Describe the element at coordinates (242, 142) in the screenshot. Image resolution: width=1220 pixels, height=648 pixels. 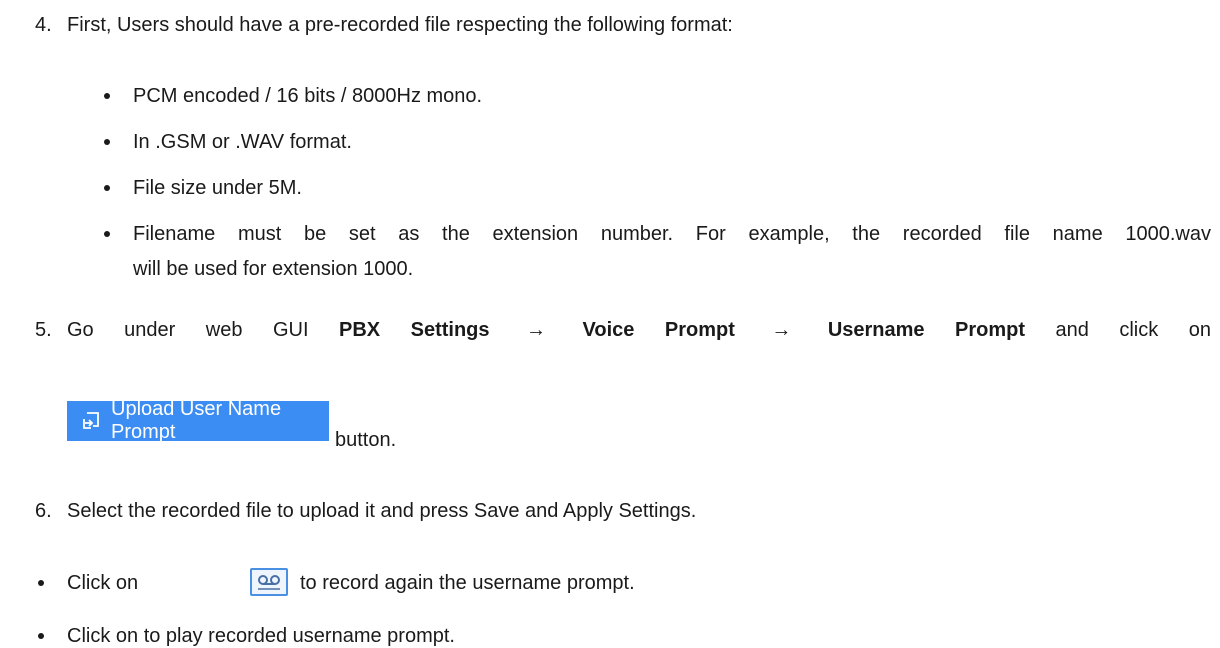
I see `bullet-format: In .GSM or .WAV format.` at that location.